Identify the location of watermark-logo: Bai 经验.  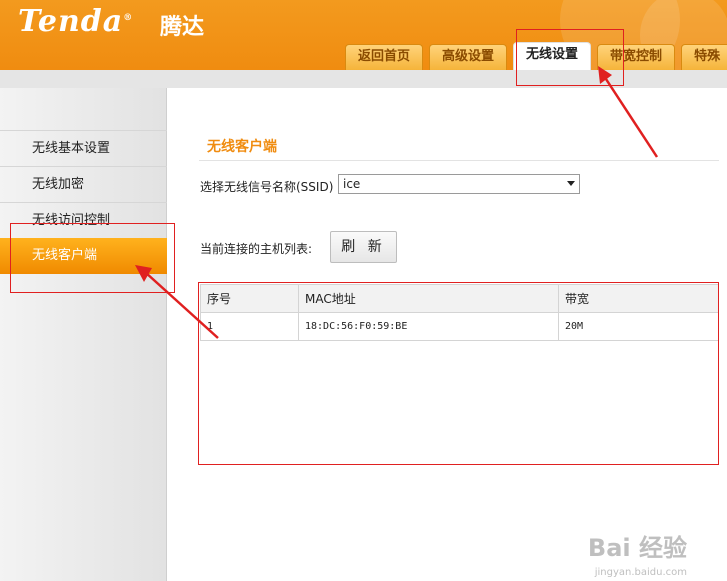
(637, 548).